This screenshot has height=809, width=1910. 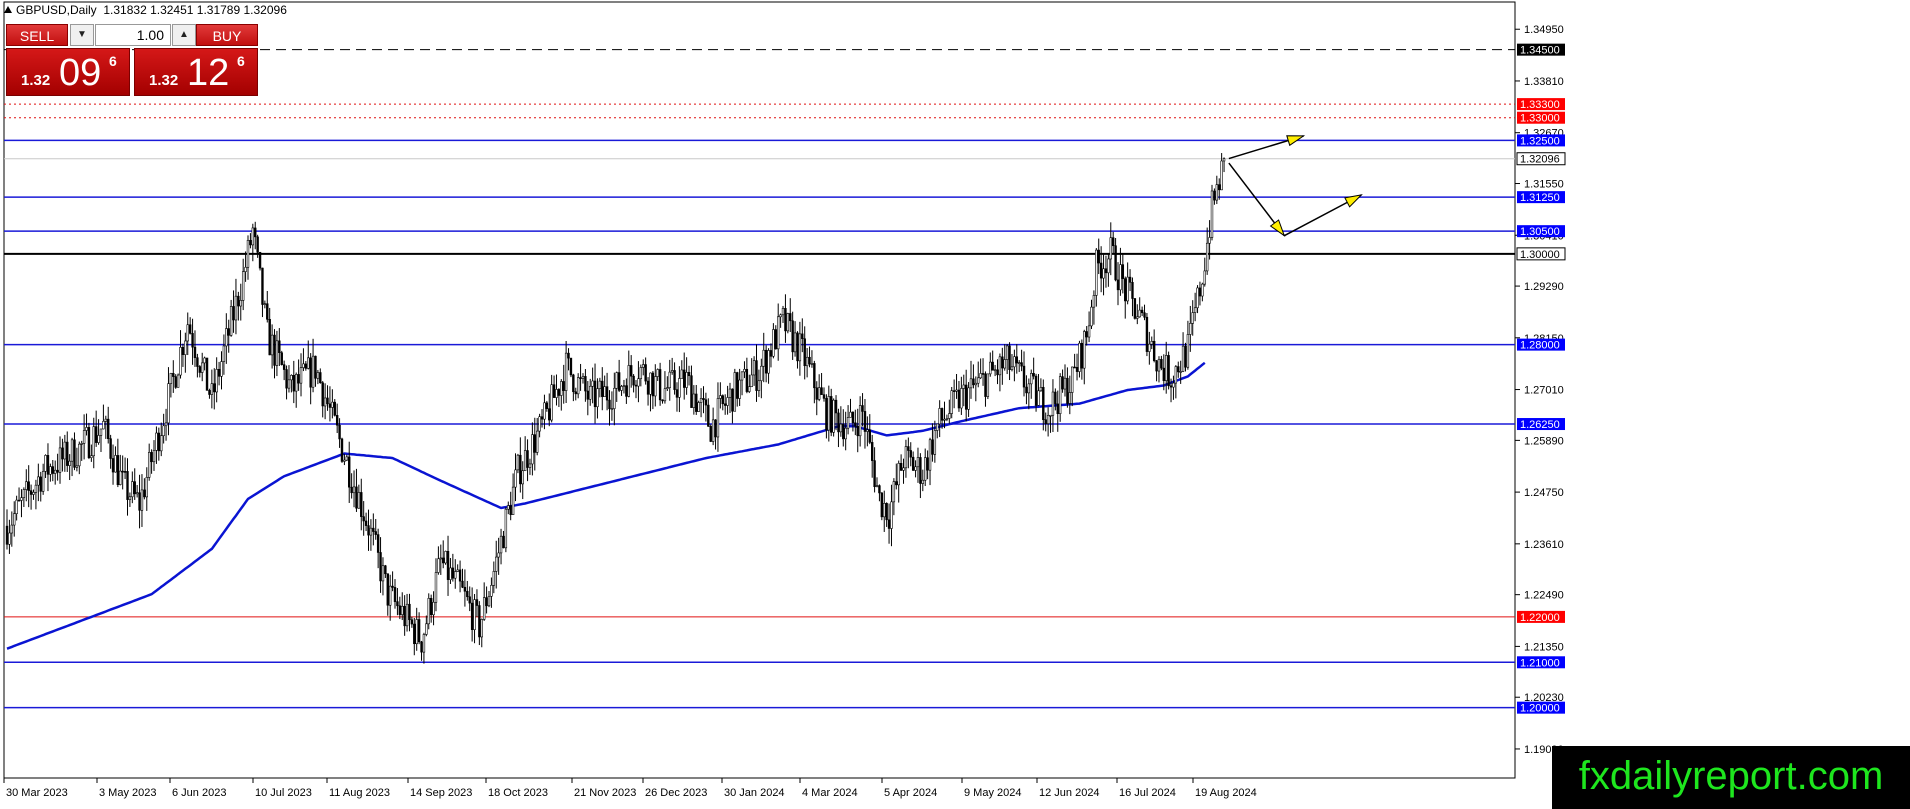 What do you see at coordinates (37, 35) in the screenshot?
I see `sell-button: SELL` at bounding box center [37, 35].